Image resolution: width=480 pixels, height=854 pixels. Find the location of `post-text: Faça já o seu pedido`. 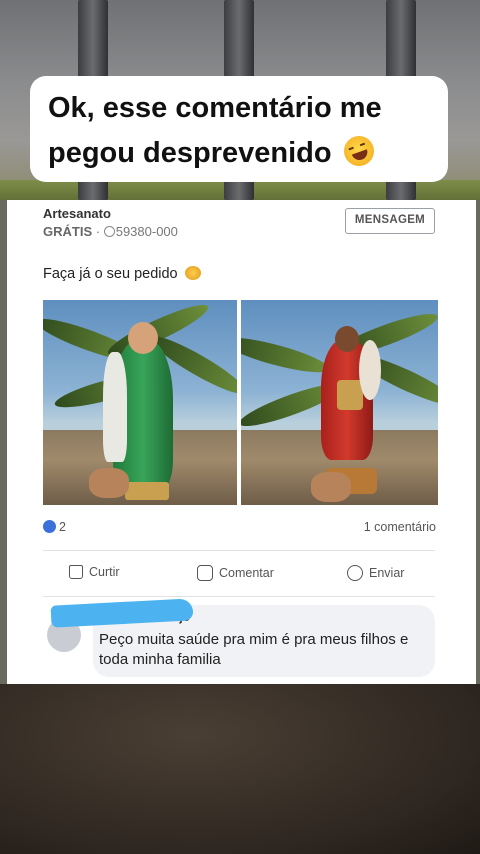

post-text: Faça já o seu pedido is located at coordinates (122, 274).